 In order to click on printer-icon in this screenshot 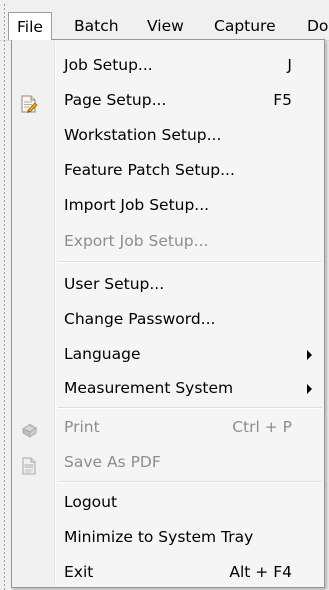, I will do `click(29, 428)`.